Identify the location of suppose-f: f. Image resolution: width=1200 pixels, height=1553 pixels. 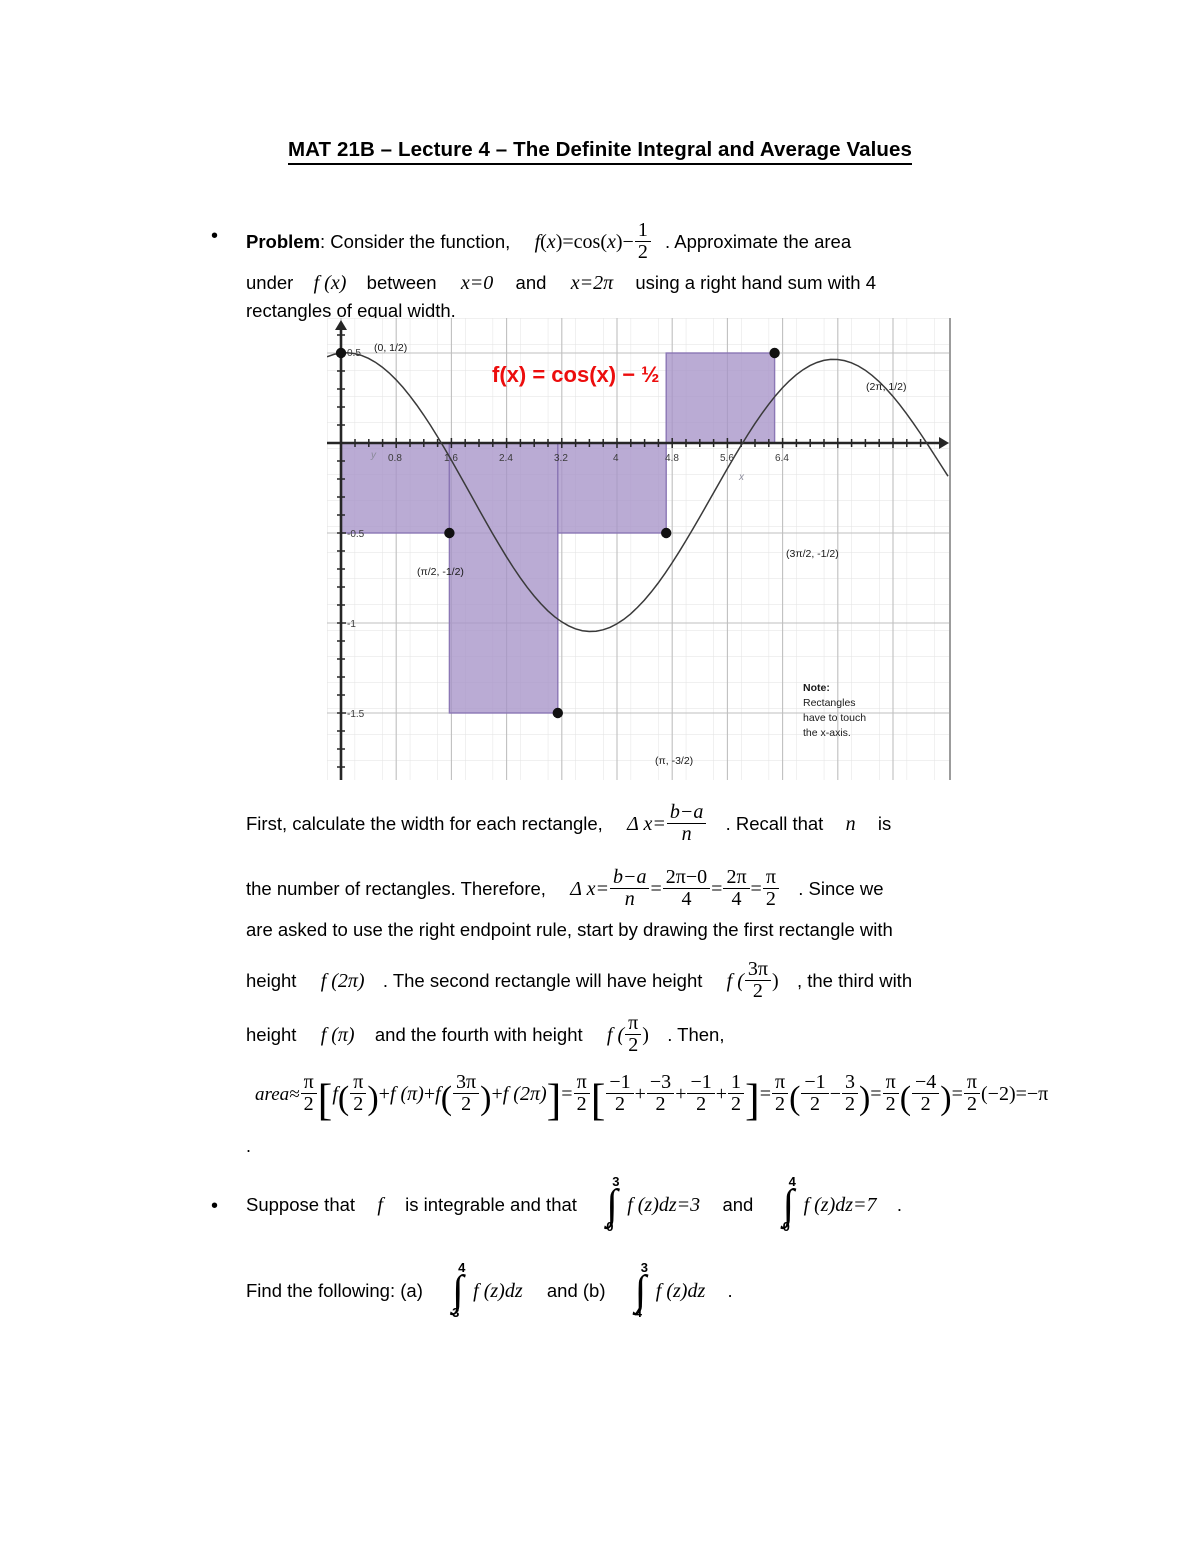
(380, 1205).